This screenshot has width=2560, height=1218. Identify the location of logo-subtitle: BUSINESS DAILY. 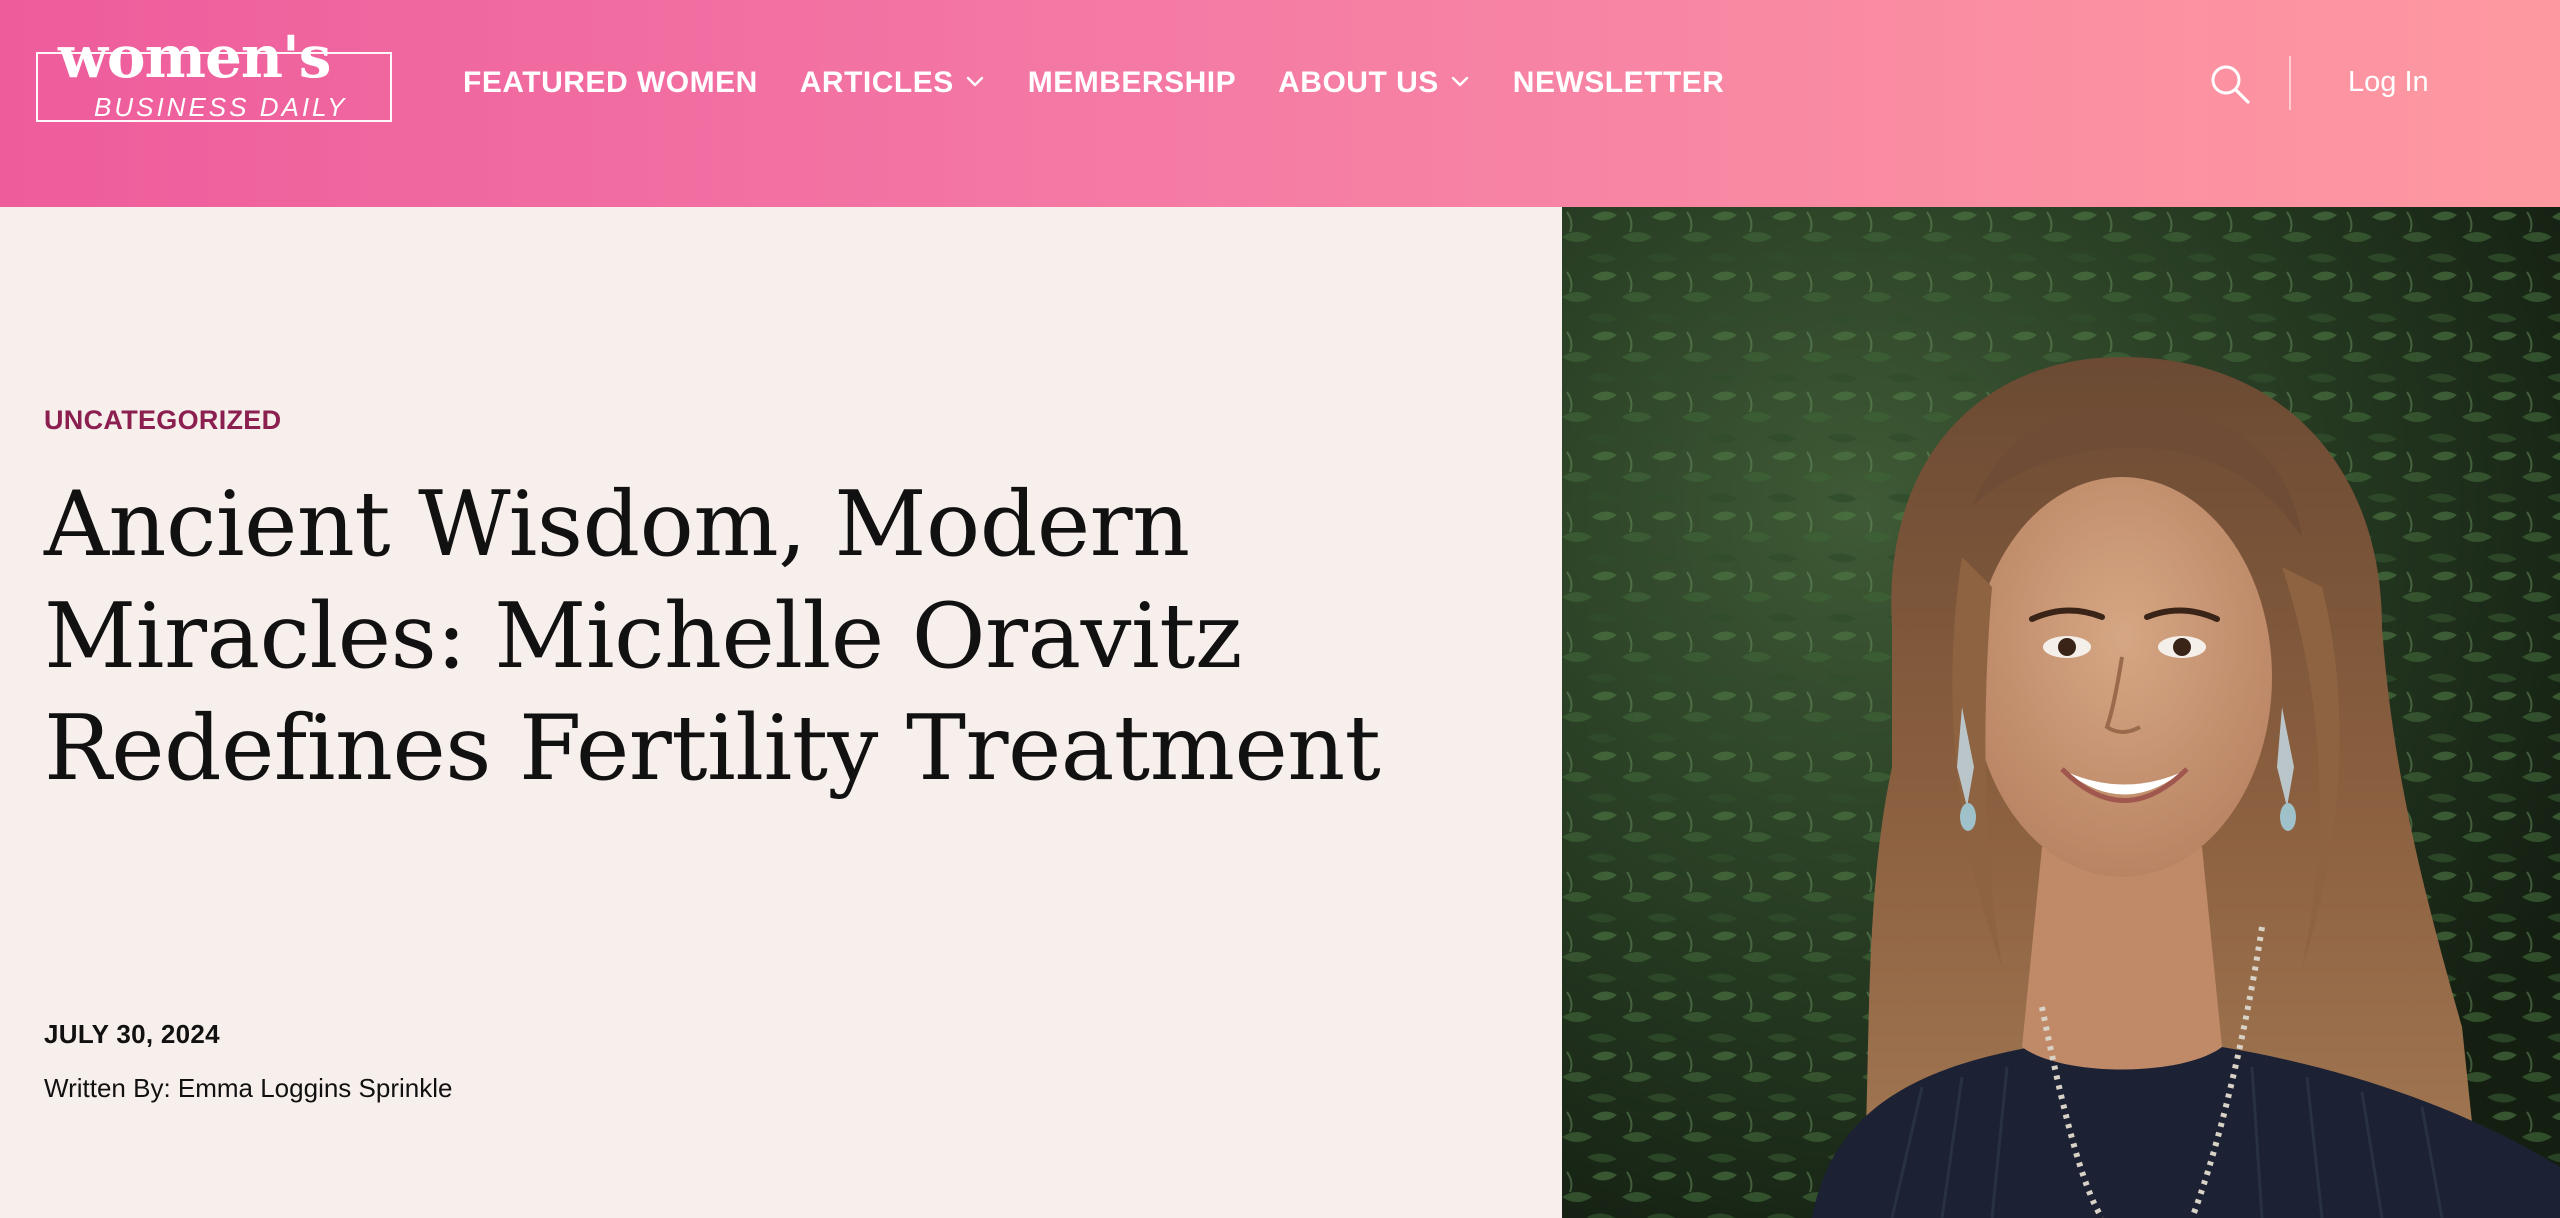
(221, 107).